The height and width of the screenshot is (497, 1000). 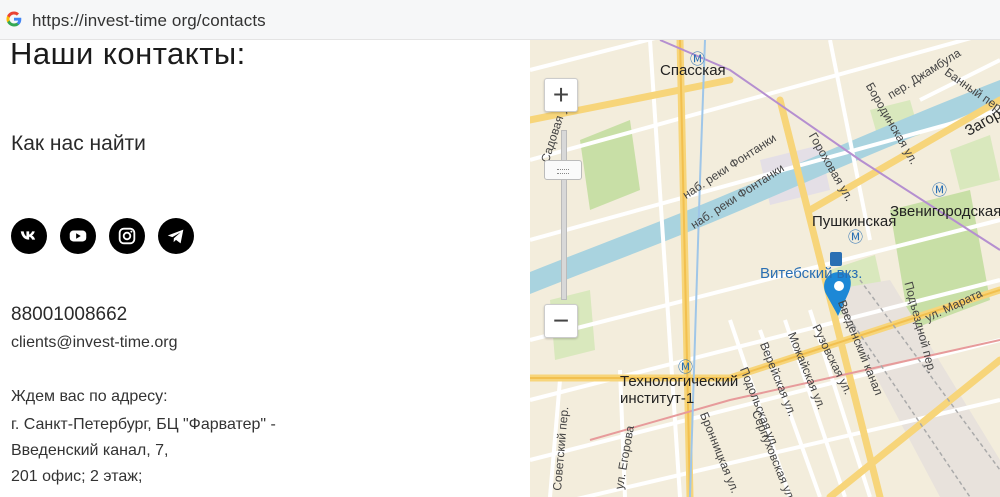 I want to click on address-bar: https://invest-time org/contacts, so click(x=500, y=20).